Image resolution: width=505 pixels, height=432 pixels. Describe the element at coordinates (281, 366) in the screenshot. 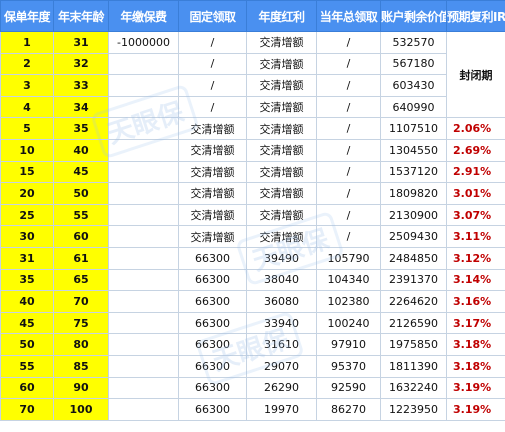

I see `cell-annual-bonus: 29070` at that location.